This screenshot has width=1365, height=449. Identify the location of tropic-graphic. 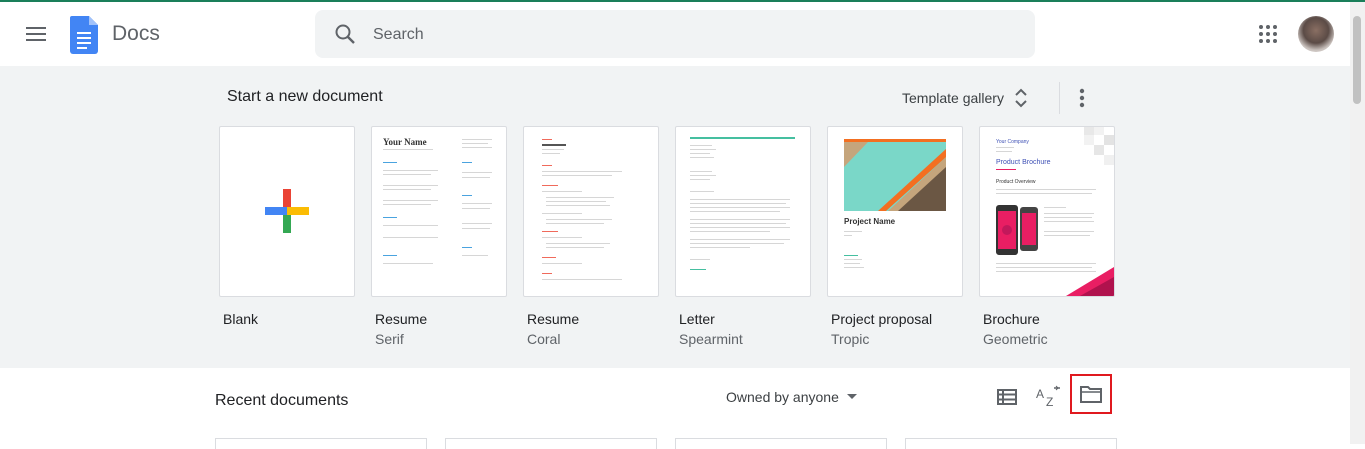
(895, 175).